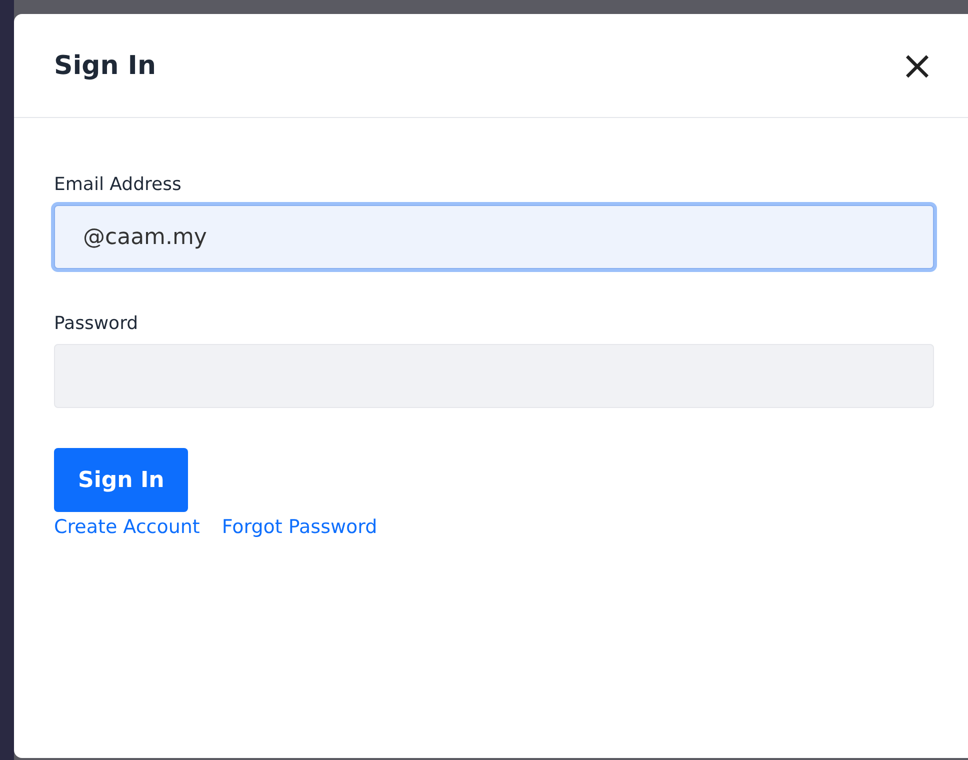 Image resolution: width=968 pixels, height=760 pixels. I want to click on link: Create Account, so click(127, 527).